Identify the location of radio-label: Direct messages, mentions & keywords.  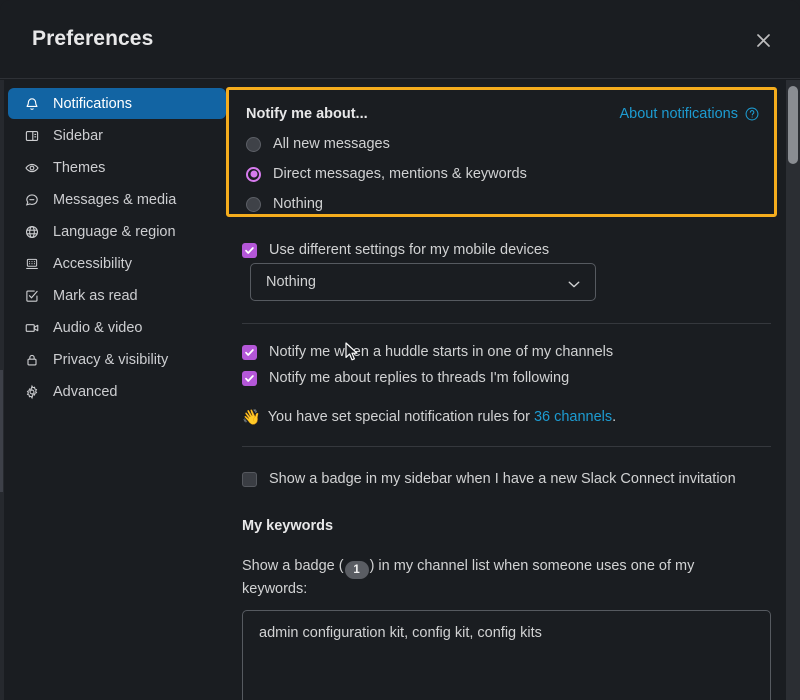
(400, 174).